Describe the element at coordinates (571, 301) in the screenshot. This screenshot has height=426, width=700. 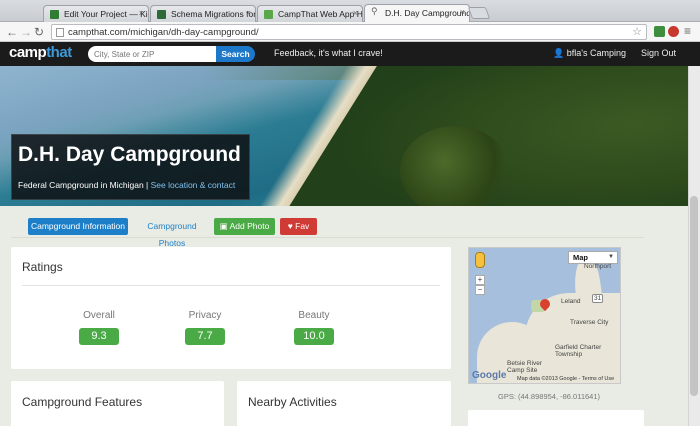
I see `map-town-label: Leland` at that location.